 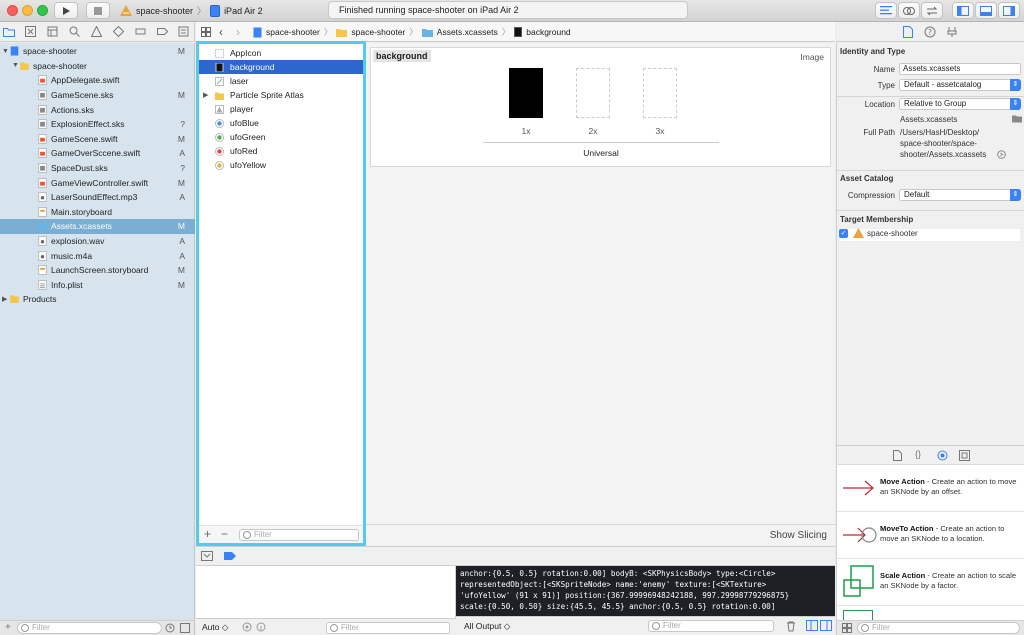 I want to click on navigator-item: LaunchScreen.storyboard M, so click(x=97, y=270).